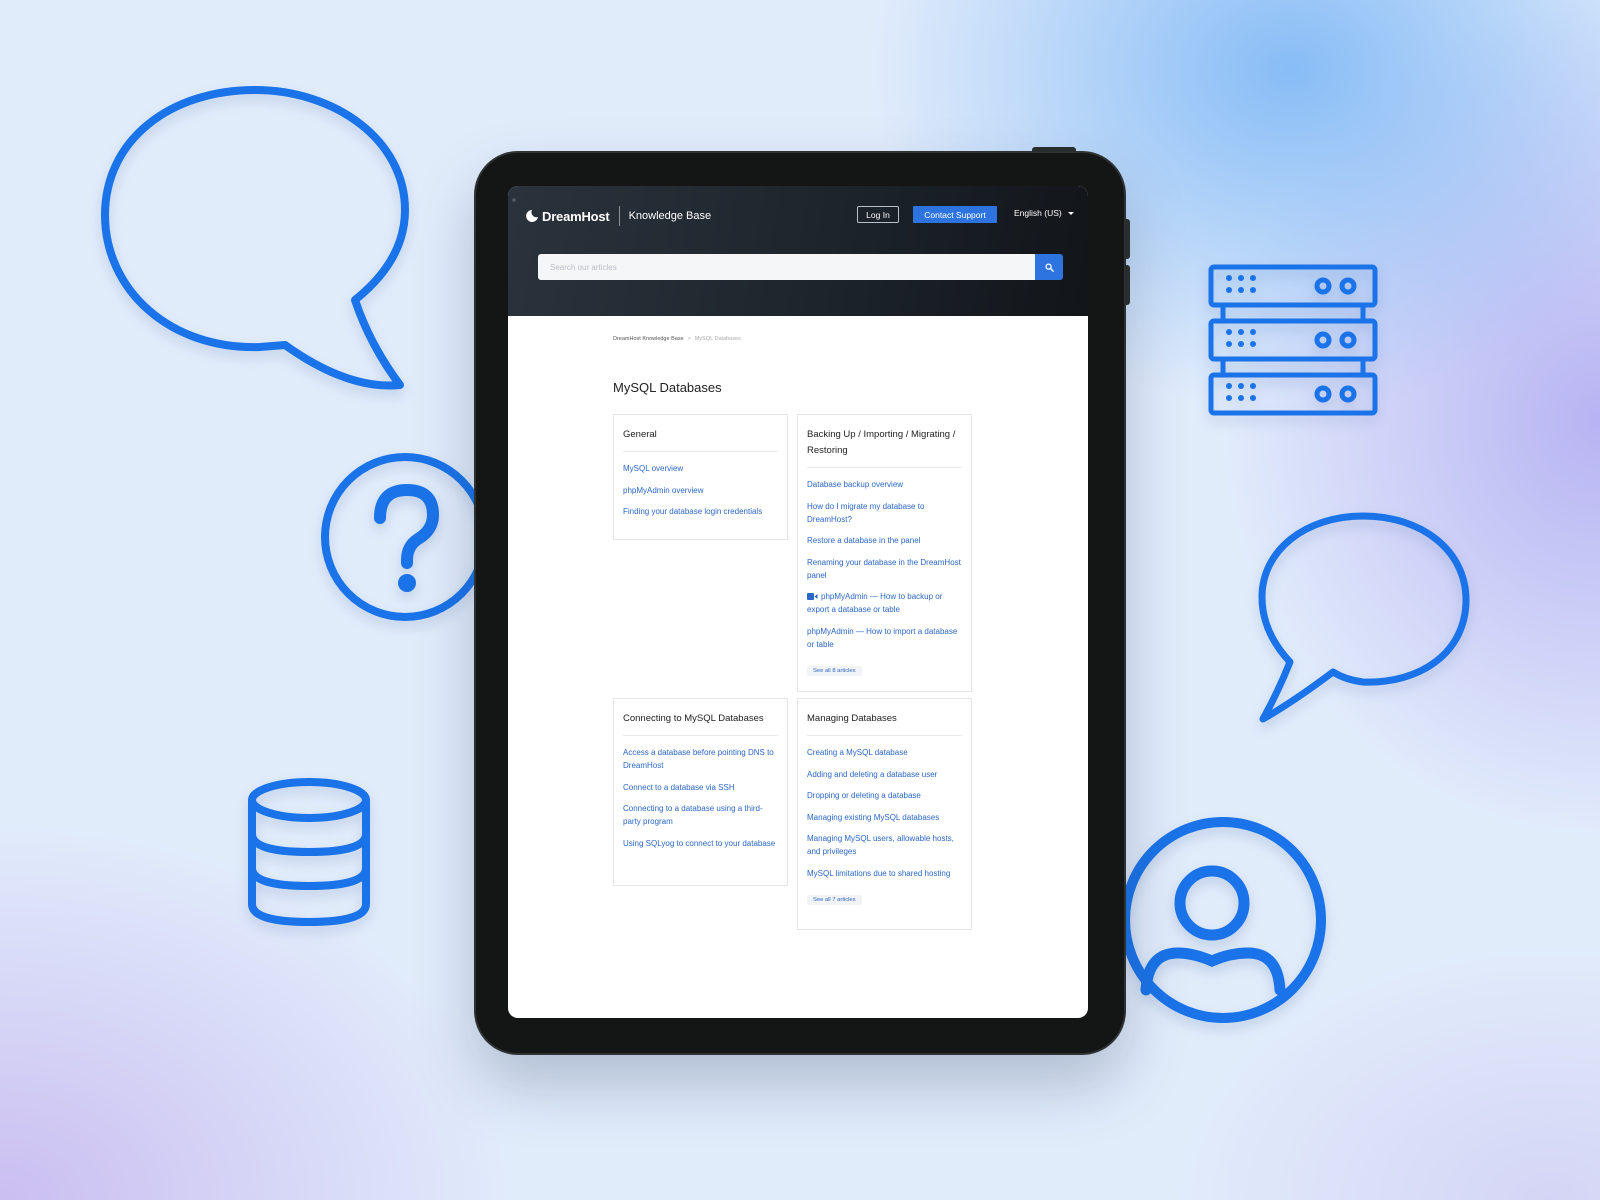 This screenshot has height=1200, width=1600. What do you see at coordinates (834, 900) in the screenshot?
I see `see-all-articles-button: See all 7 articles` at bounding box center [834, 900].